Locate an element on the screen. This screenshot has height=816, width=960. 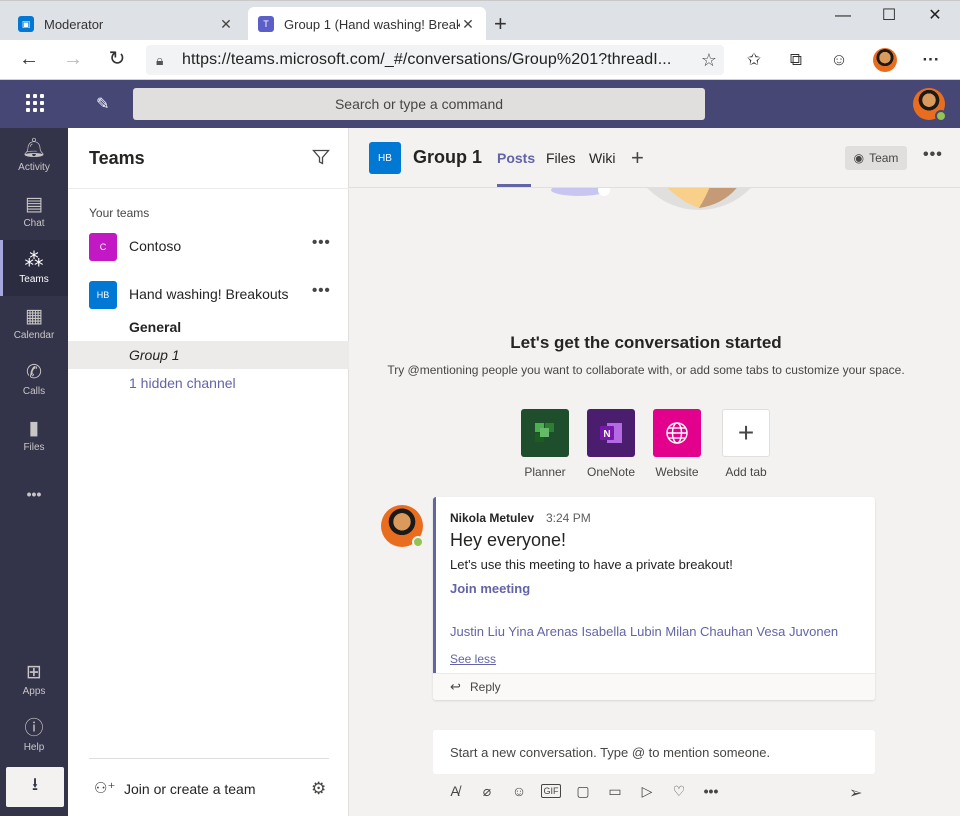
message-author: Nikola Metulev is located at coordinates (492, 518).